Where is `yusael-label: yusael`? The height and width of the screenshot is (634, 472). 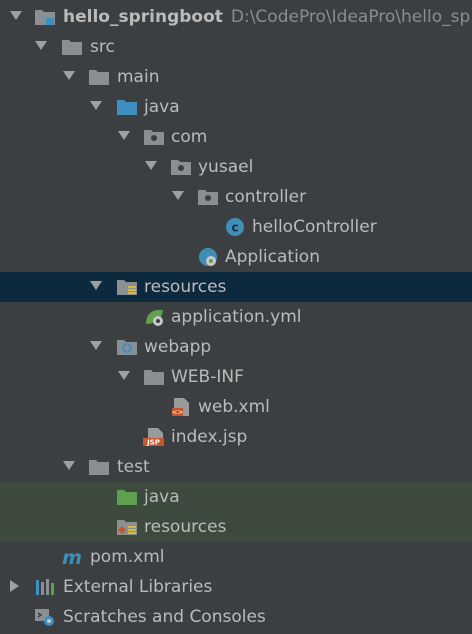 yusael-label: yusael is located at coordinates (226, 167).